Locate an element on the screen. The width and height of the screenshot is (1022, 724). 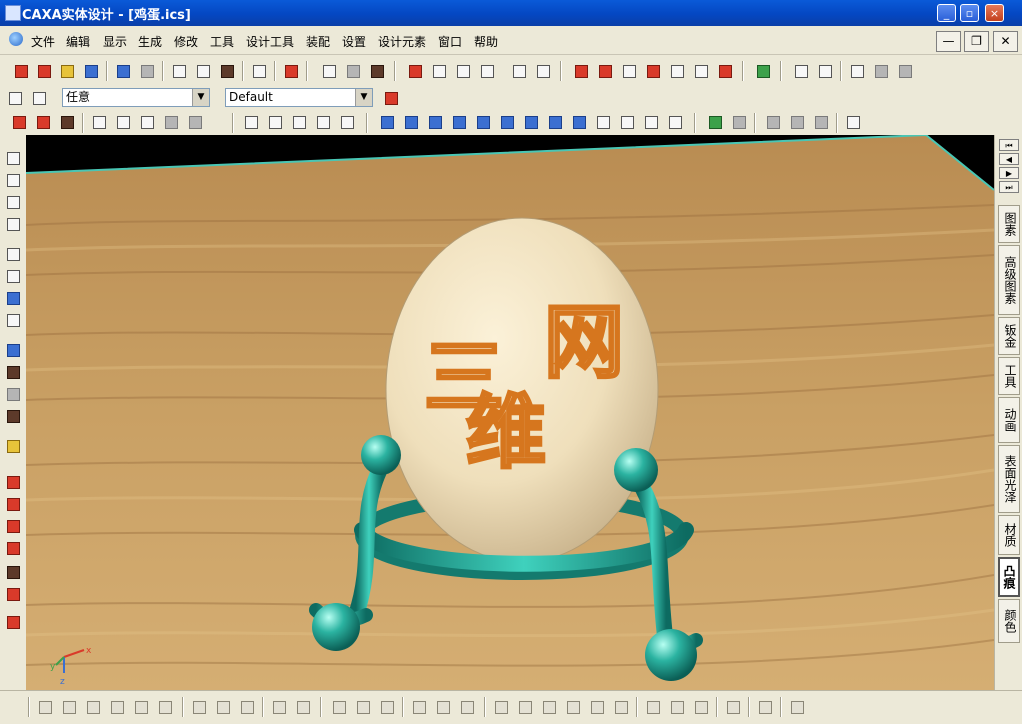
rectangle-icon is located at coordinates (467, 707).